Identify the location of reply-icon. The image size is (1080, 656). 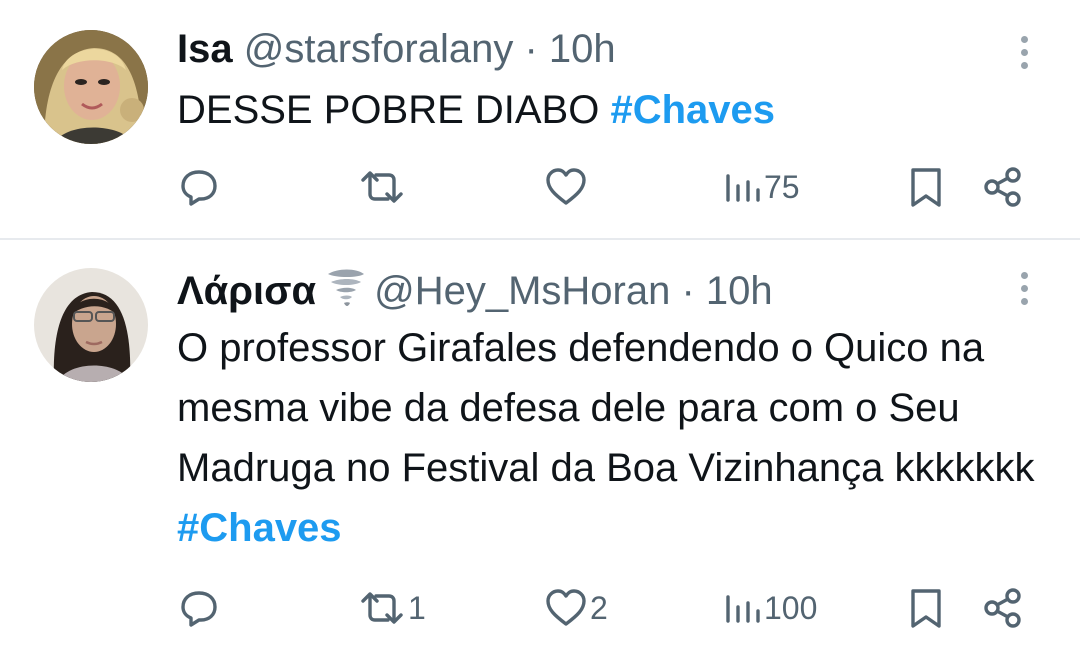
(199, 609).